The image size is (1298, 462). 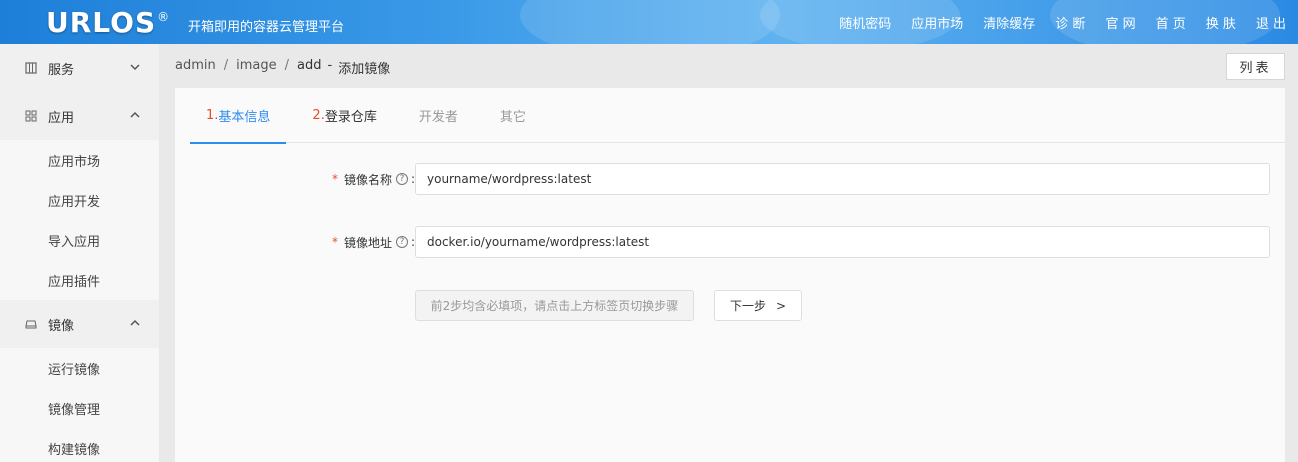 What do you see at coordinates (318, 115) in the screenshot?
I see `tab-number: 2.` at bounding box center [318, 115].